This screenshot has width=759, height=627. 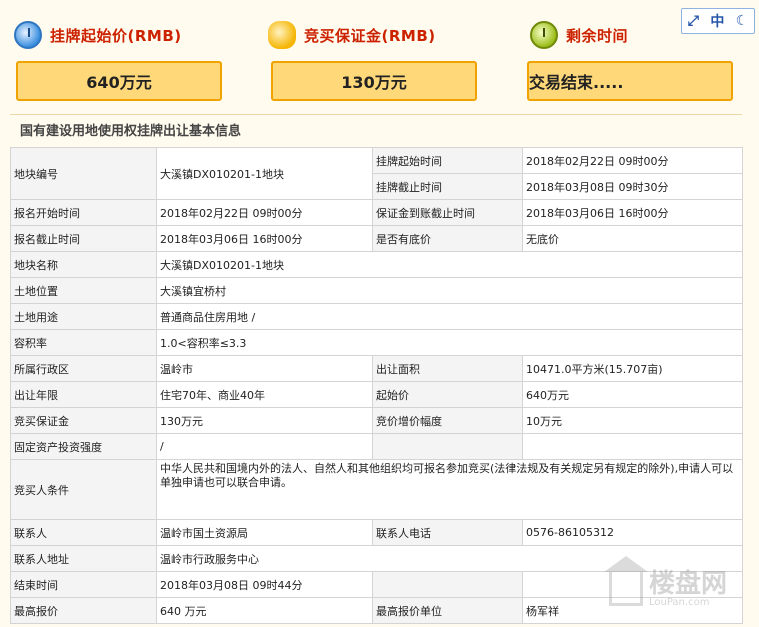 What do you see at coordinates (632, 160) in the screenshot?
I see `list-start-value: 2018年02月22日 09时00分` at bounding box center [632, 160].